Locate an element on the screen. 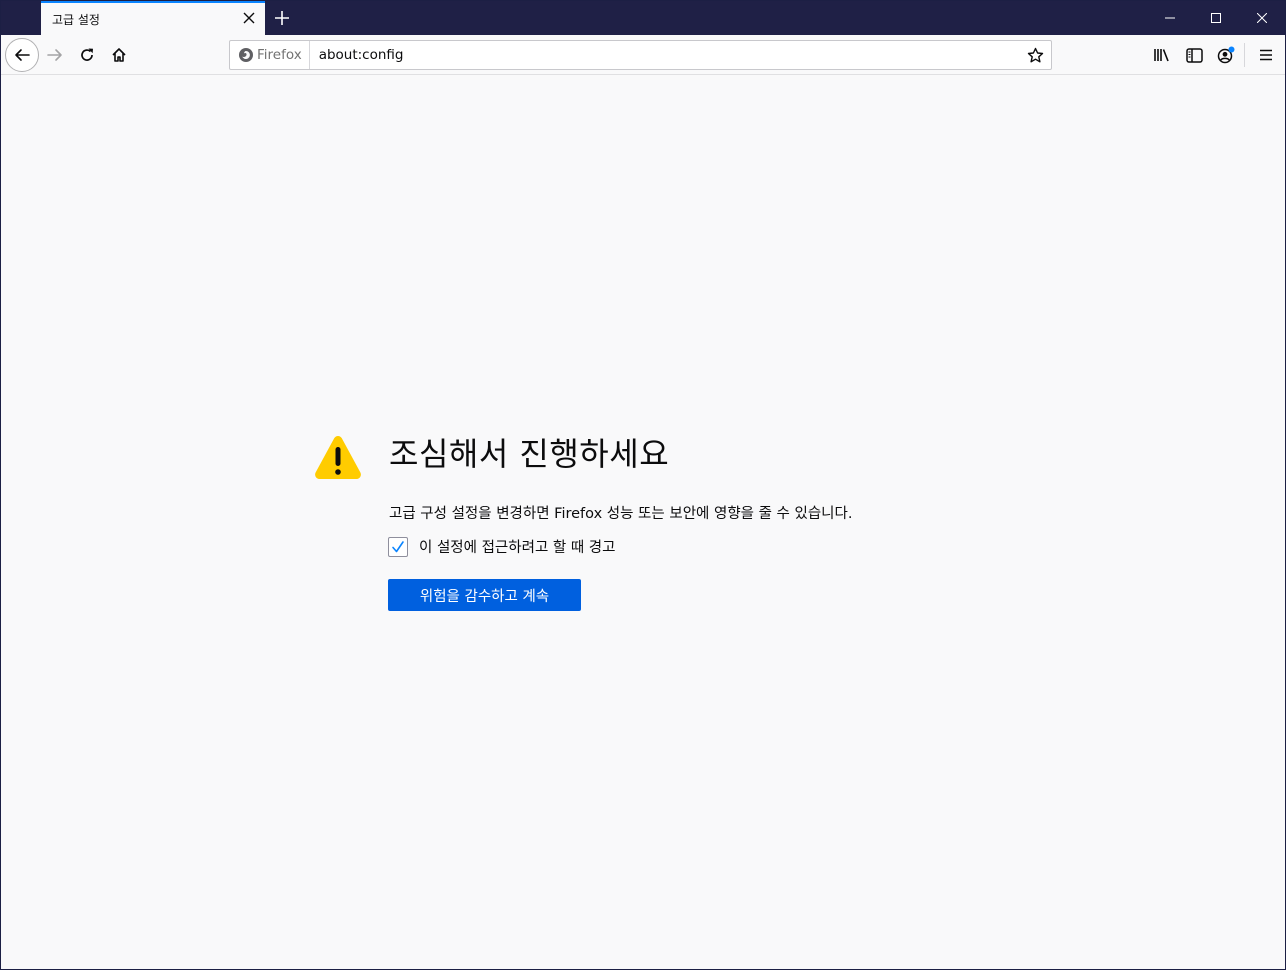 The width and height of the screenshot is (1286, 970). forward-button is located at coordinates (55, 55).